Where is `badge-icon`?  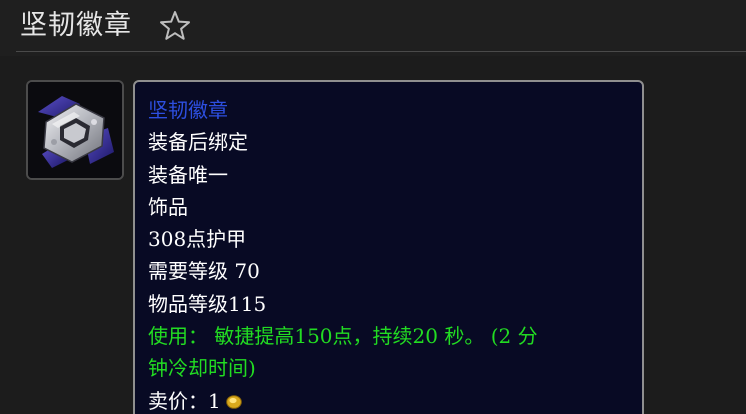
badge-icon is located at coordinates (75, 130).